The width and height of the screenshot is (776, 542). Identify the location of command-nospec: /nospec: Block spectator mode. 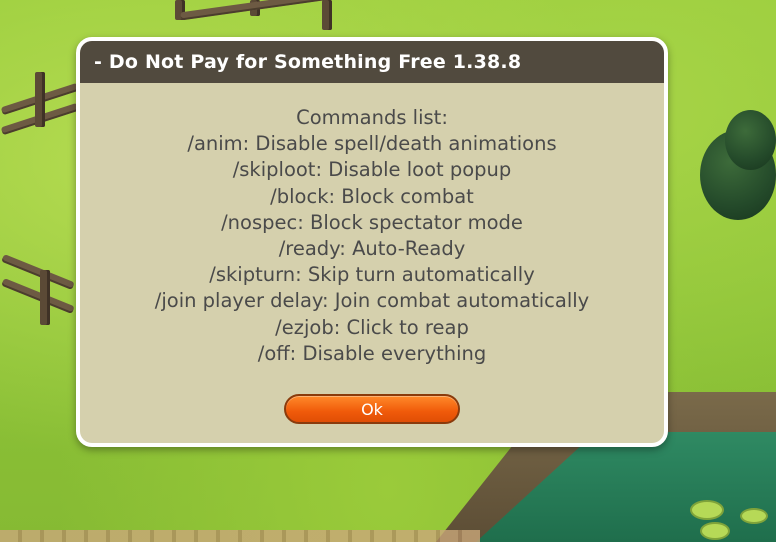
(372, 222).